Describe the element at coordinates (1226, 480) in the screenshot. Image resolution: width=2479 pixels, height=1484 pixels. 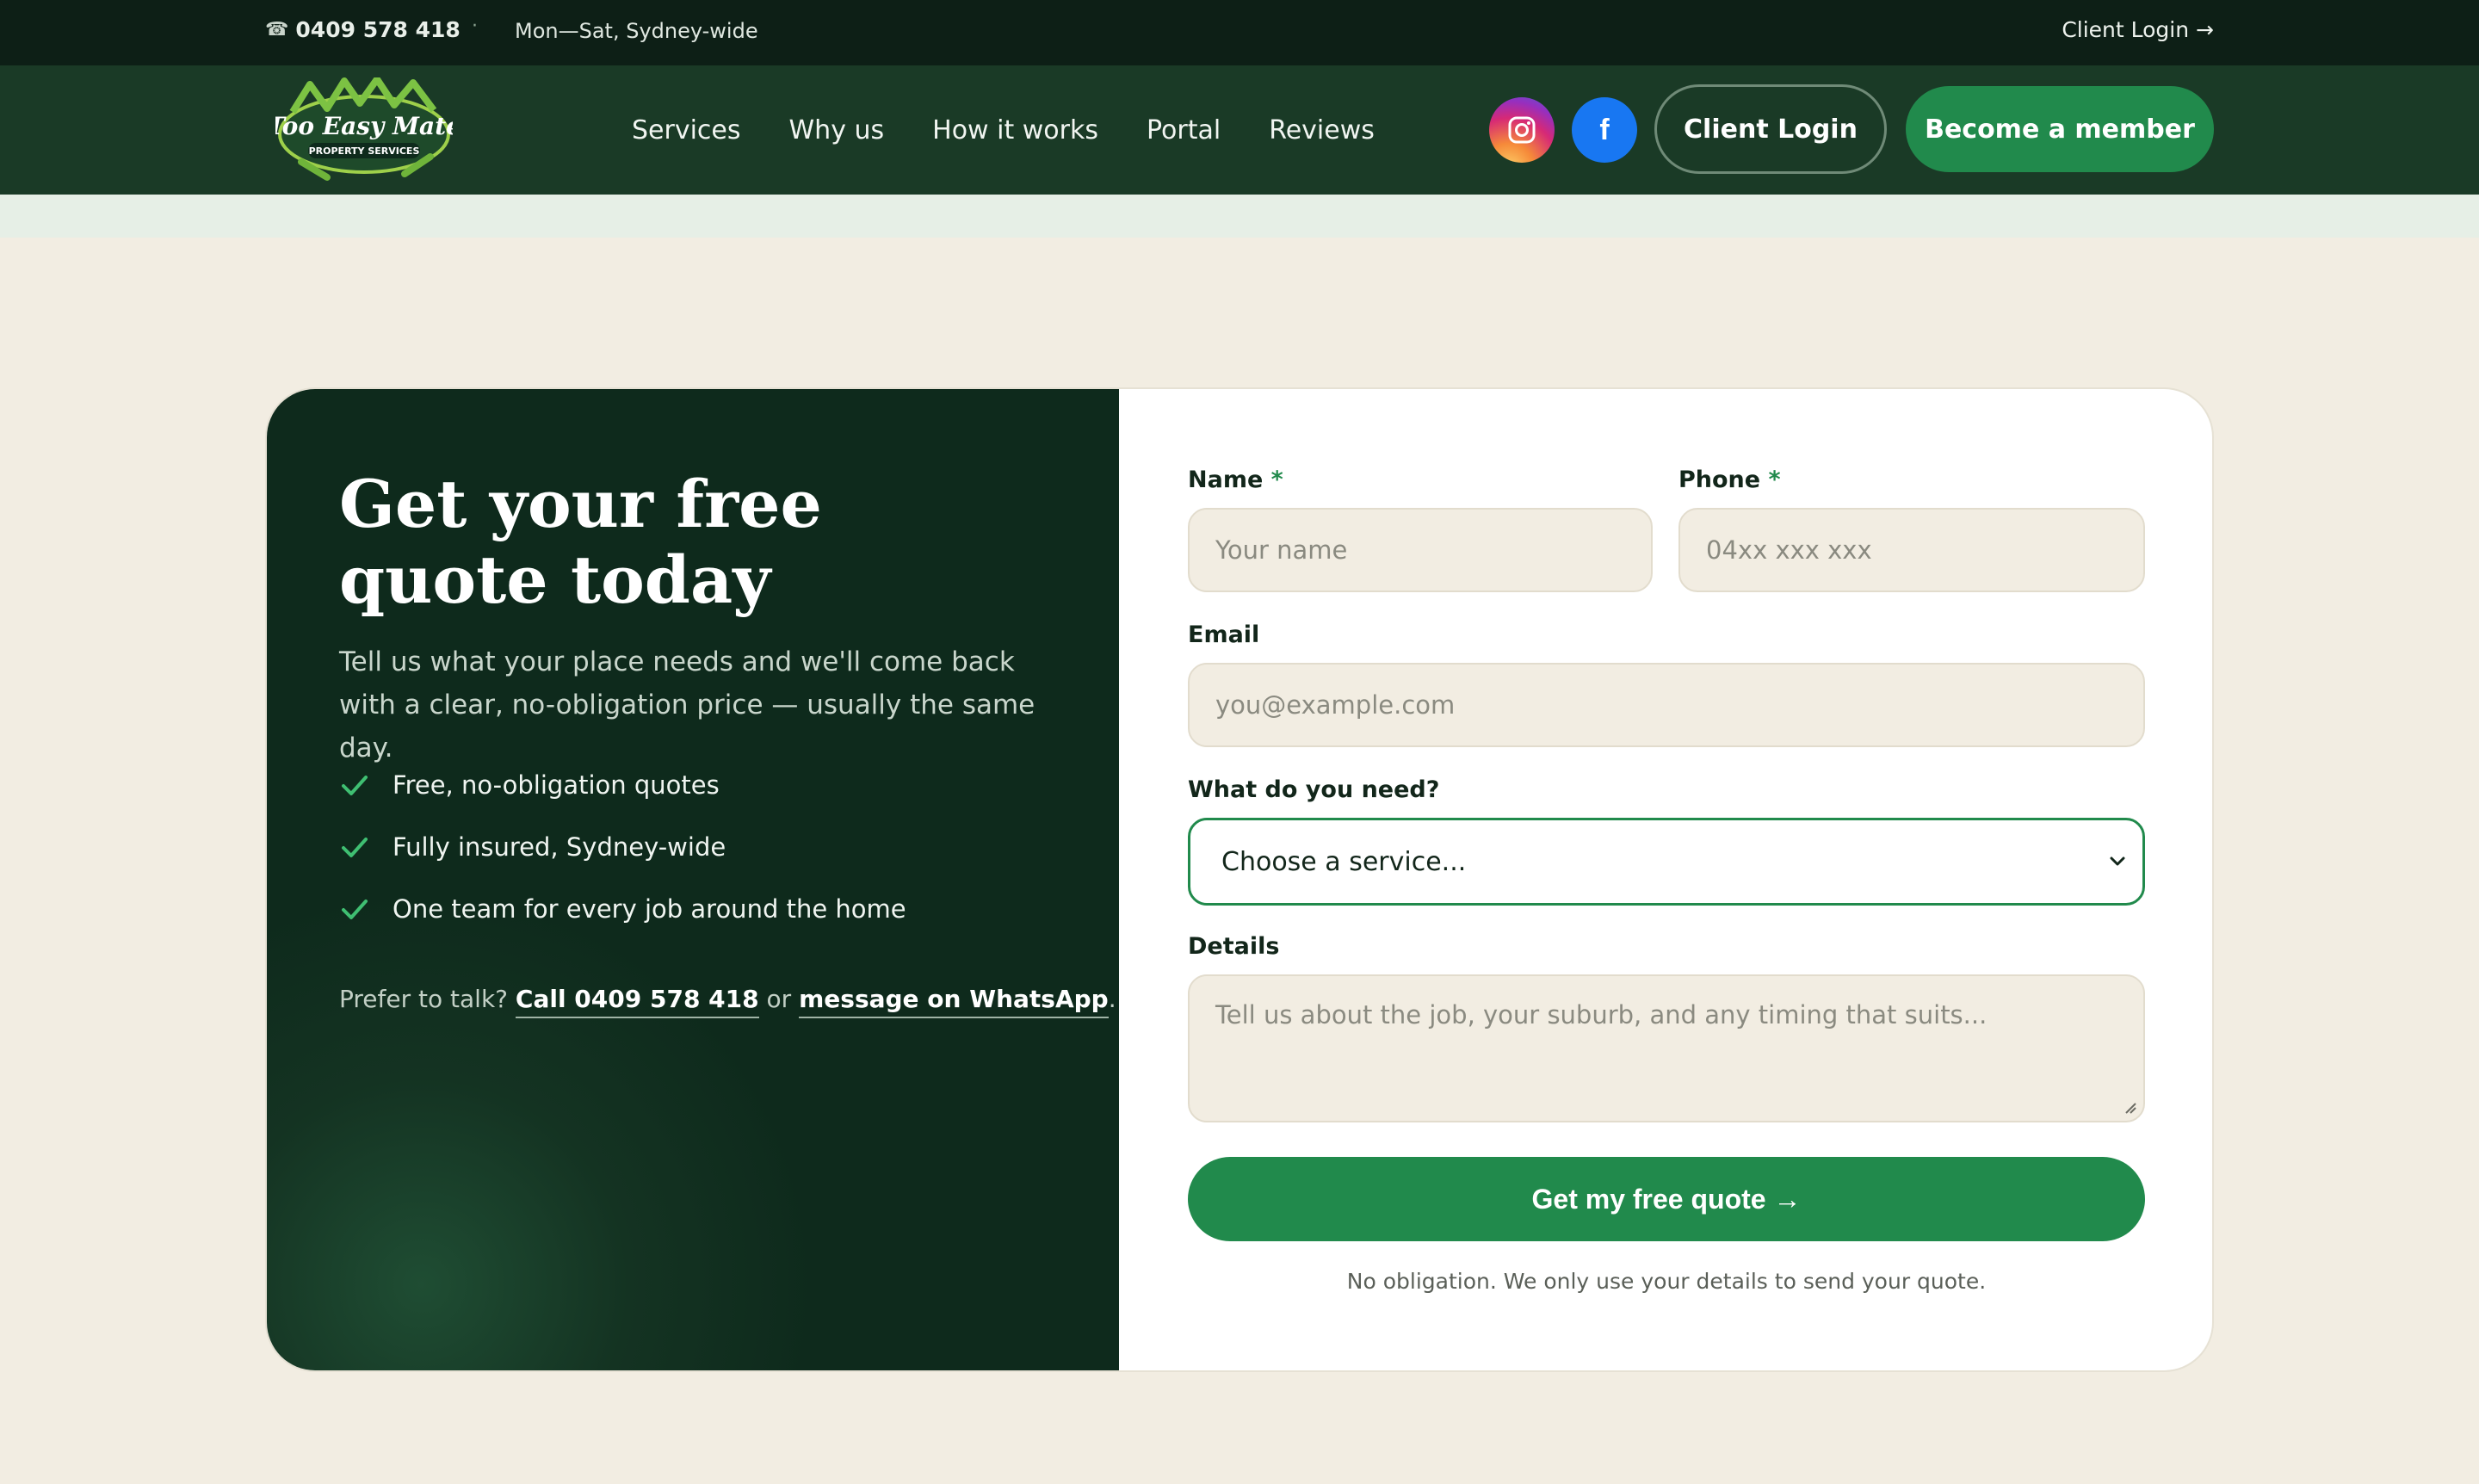
I see `name-label-text: Name` at that location.